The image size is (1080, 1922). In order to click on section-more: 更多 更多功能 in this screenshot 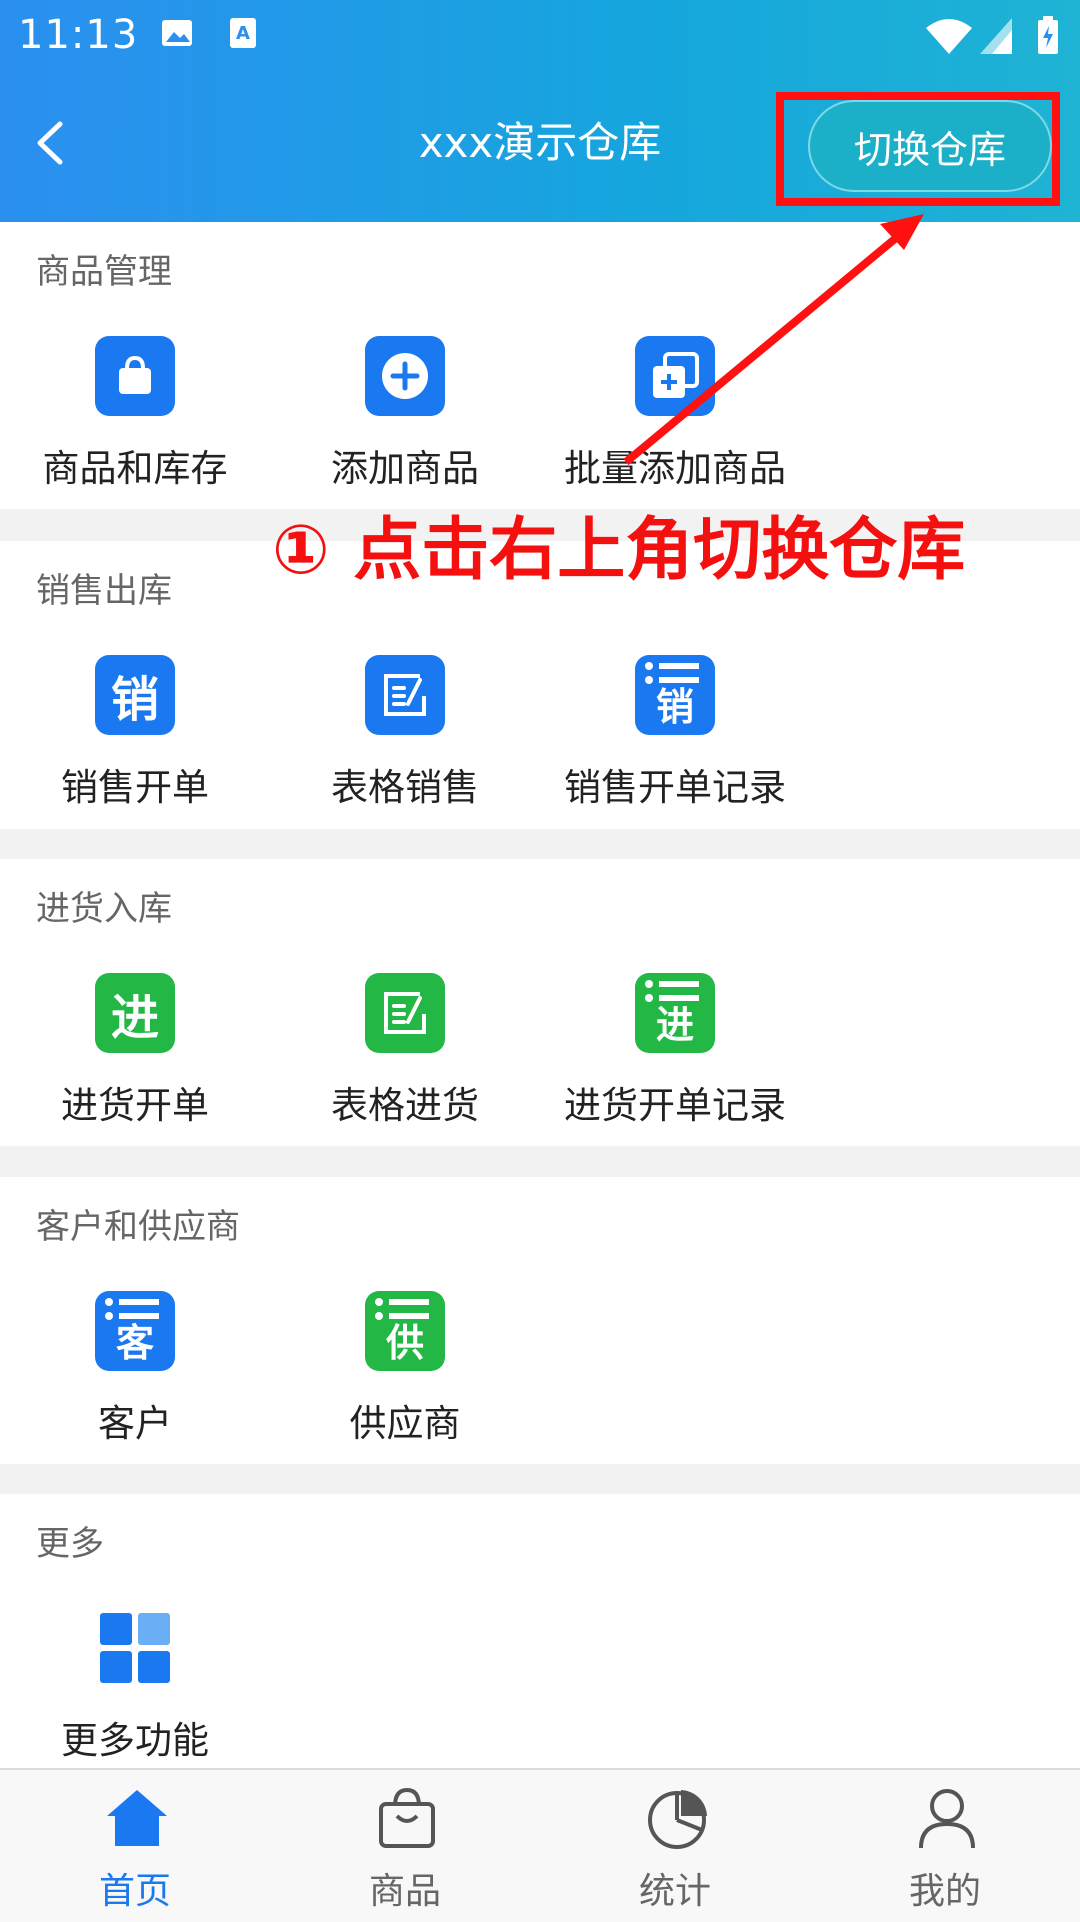, I will do `click(540, 1631)`.